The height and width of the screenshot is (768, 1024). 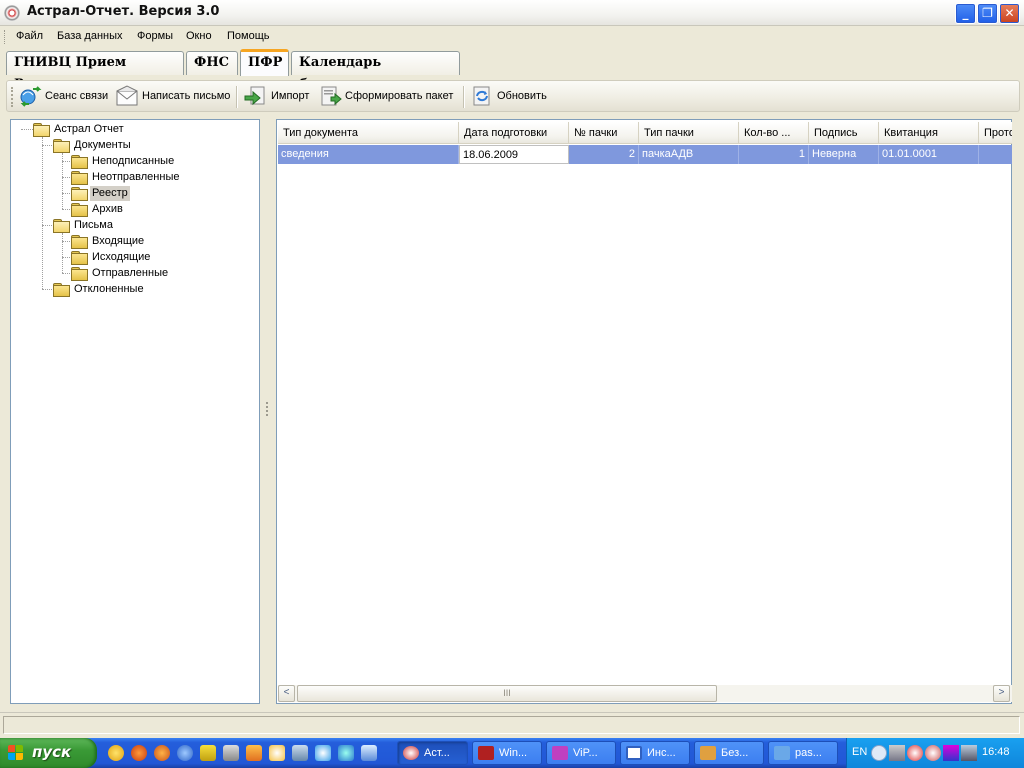 What do you see at coordinates (604, 133) in the screenshot?
I see `column-header-pack-number: № пачки` at bounding box center [604, 133].